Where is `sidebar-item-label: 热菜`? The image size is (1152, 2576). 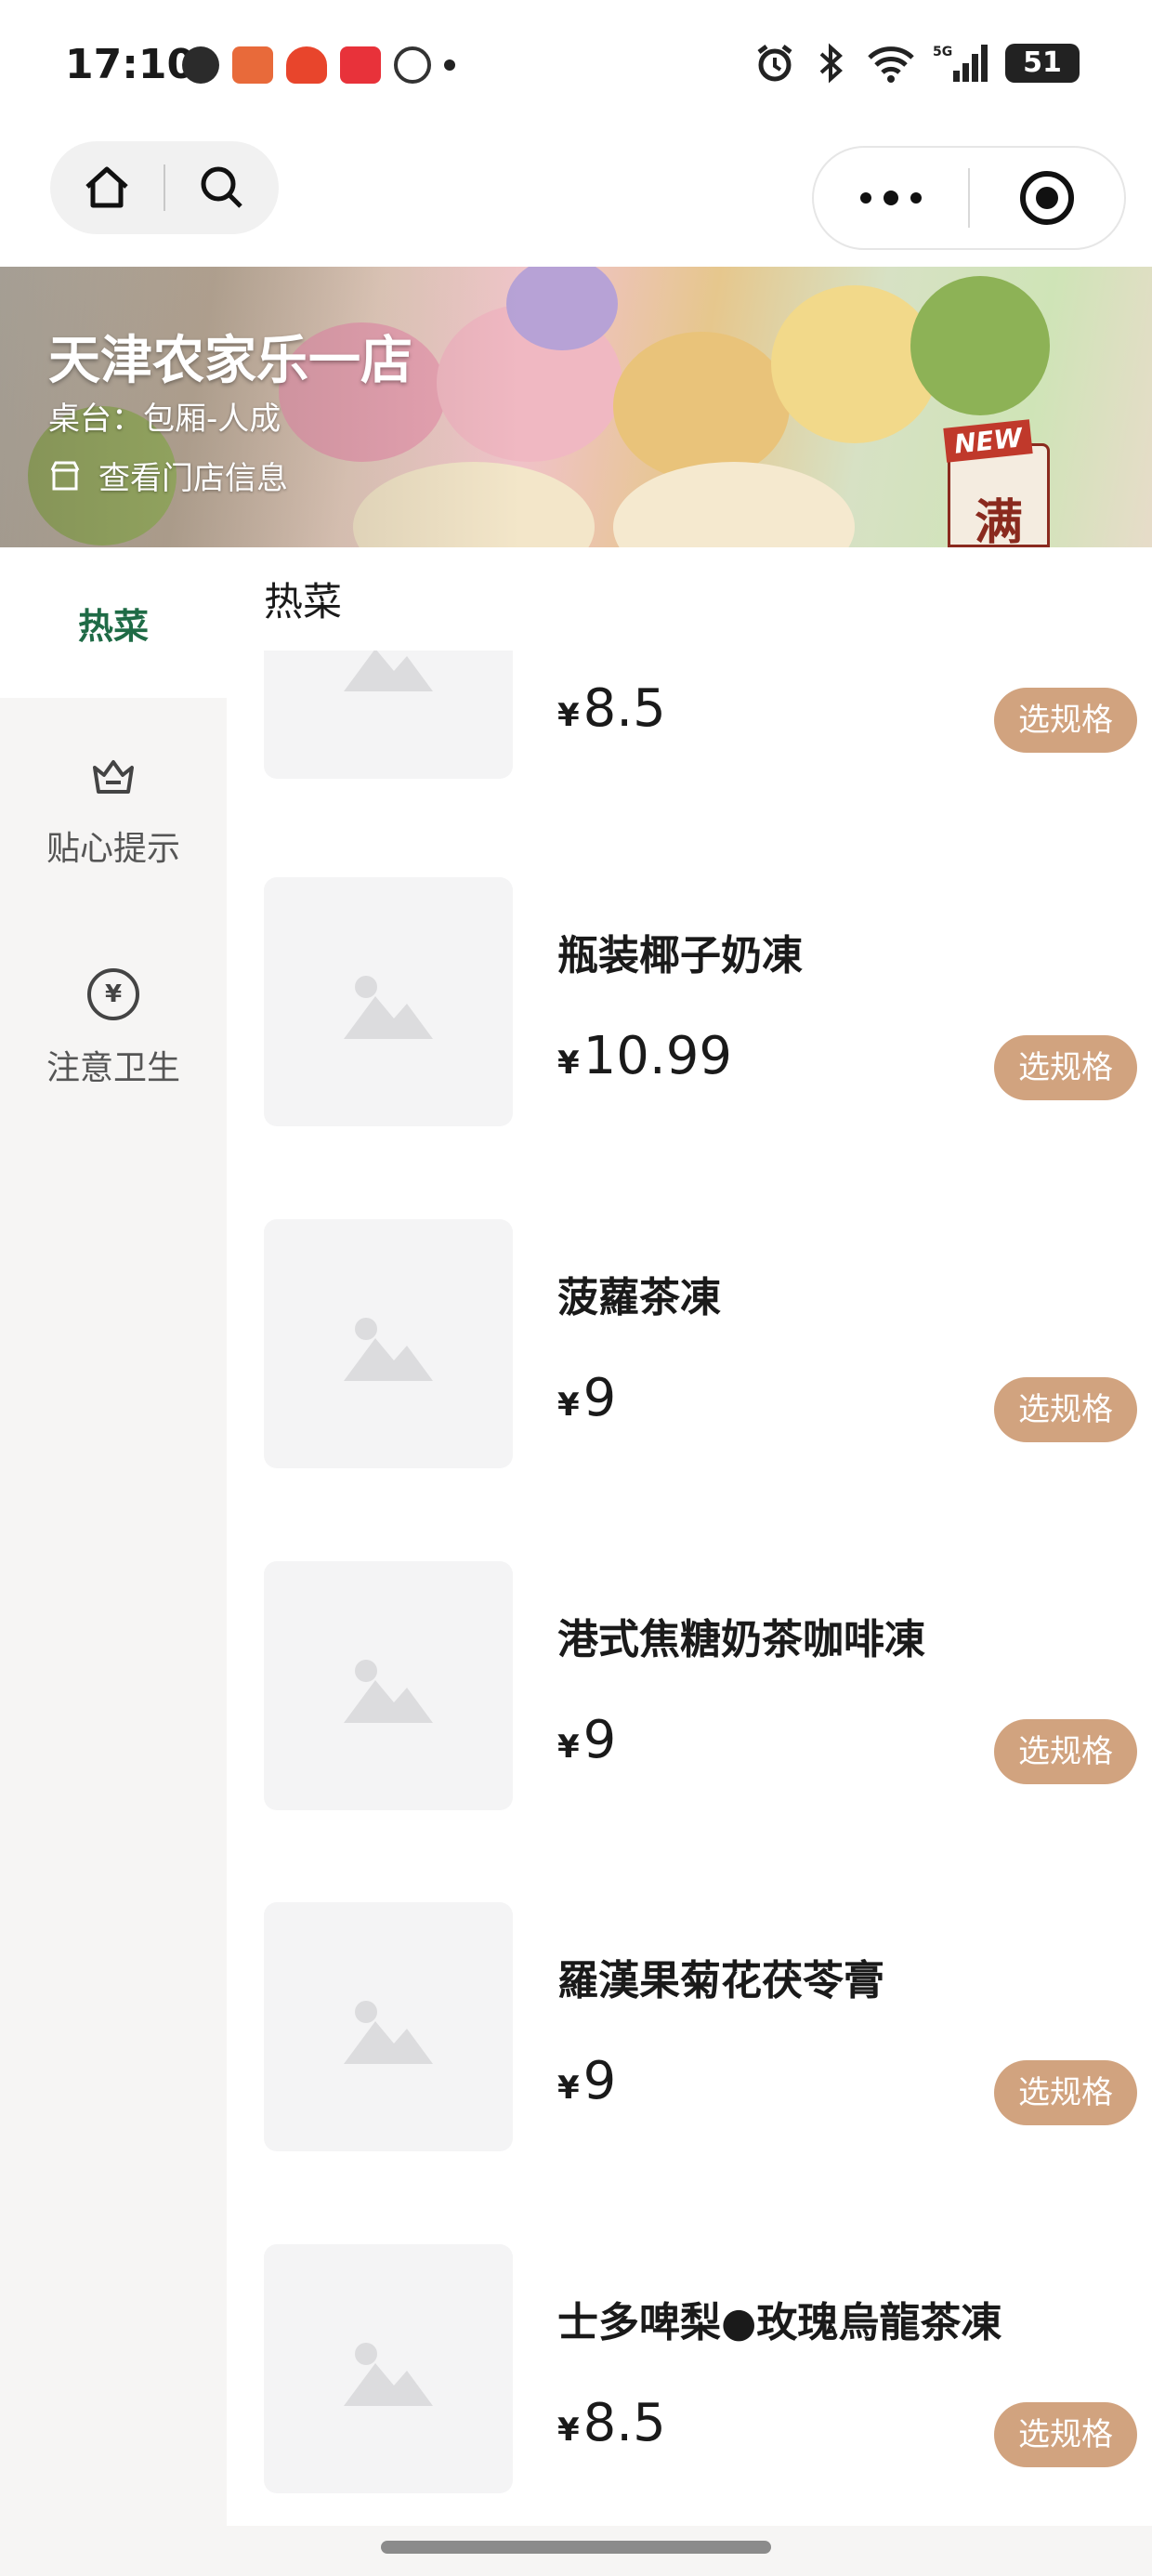
sidebar-item-label: 热菜 is located at coordinates (113, 626).